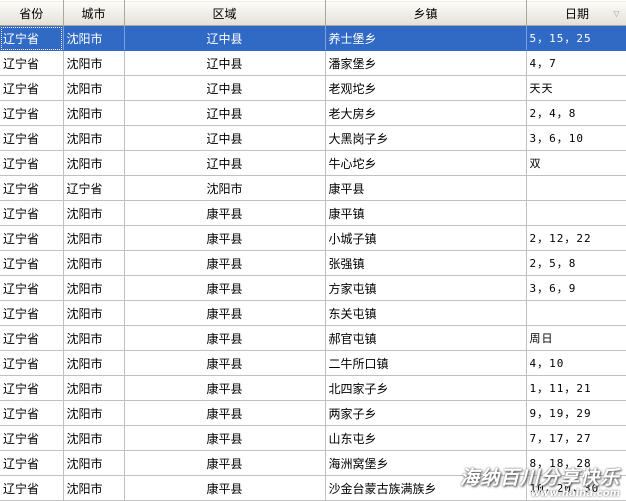 This screenshot has height=501, width=626. What do you see at coordinates (426, 363) in the screenshot?
I see `cell-town: 二牛所口镇` at bounding box center [426, 363].